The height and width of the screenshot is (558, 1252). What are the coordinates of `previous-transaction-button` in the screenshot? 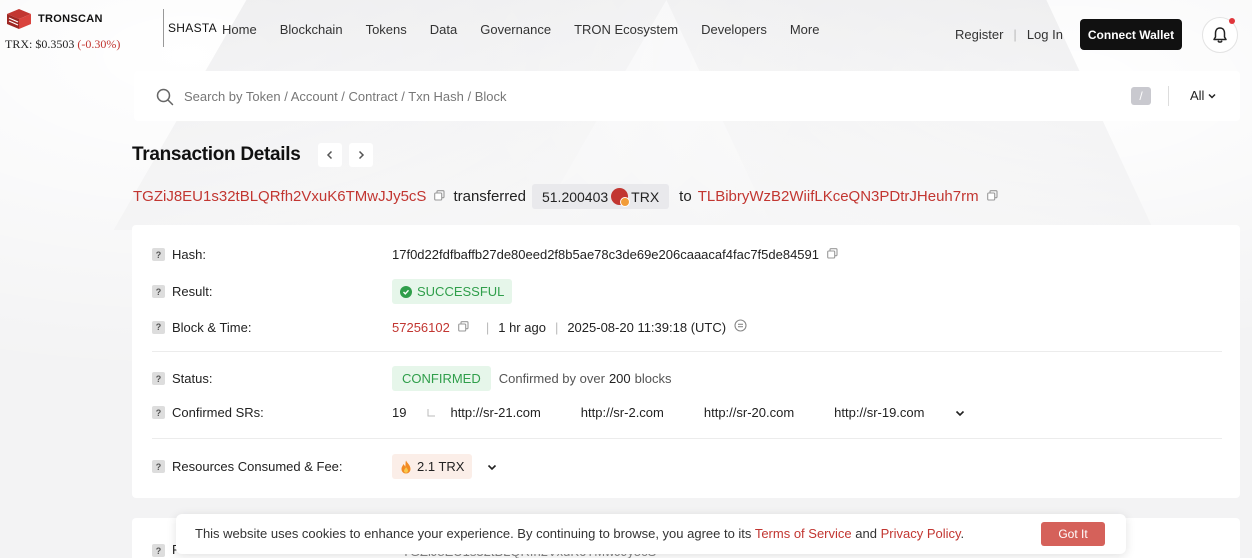 It's located at (330, 155).